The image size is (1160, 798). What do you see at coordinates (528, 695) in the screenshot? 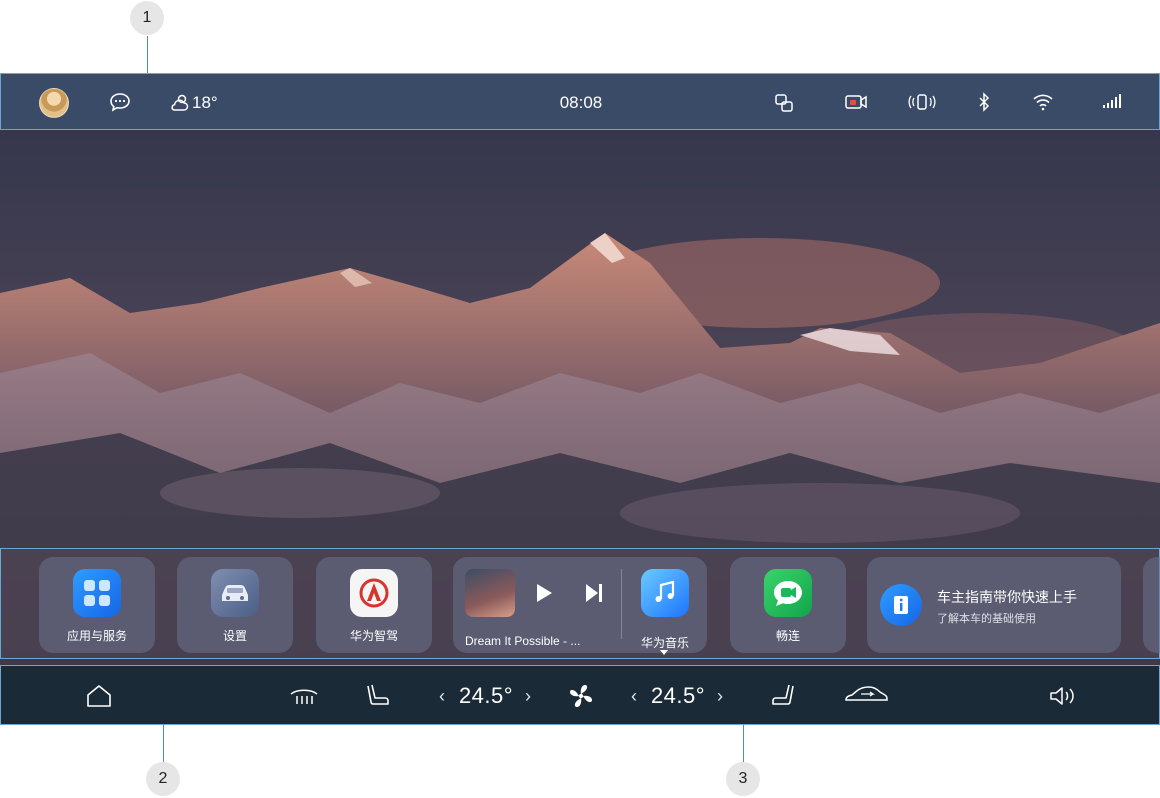
I see `left-temp-increase: ›` at bounding box center [528, 695].